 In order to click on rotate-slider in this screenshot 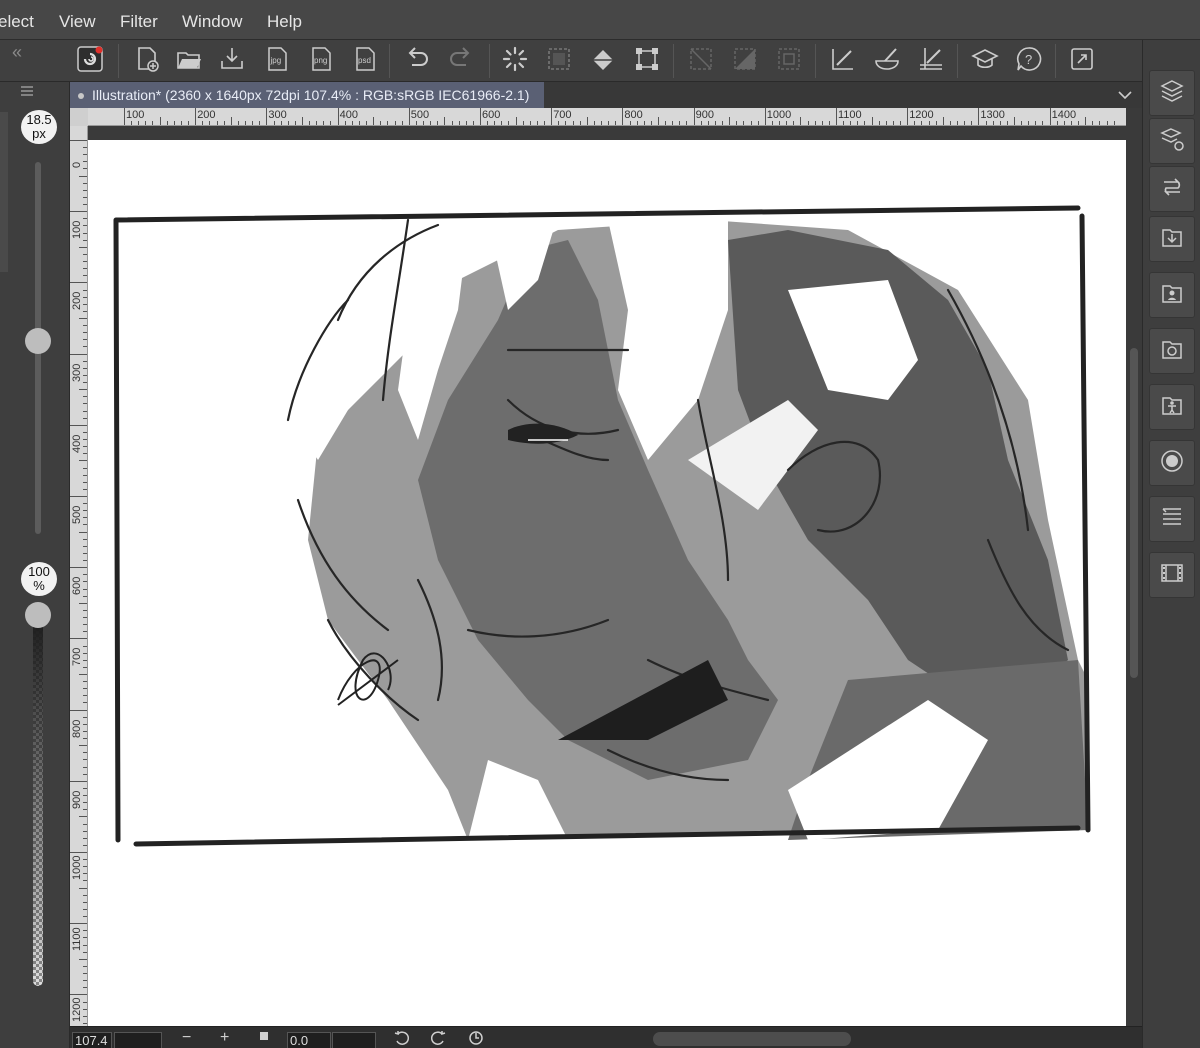, I will do `click(354, 1040)`.